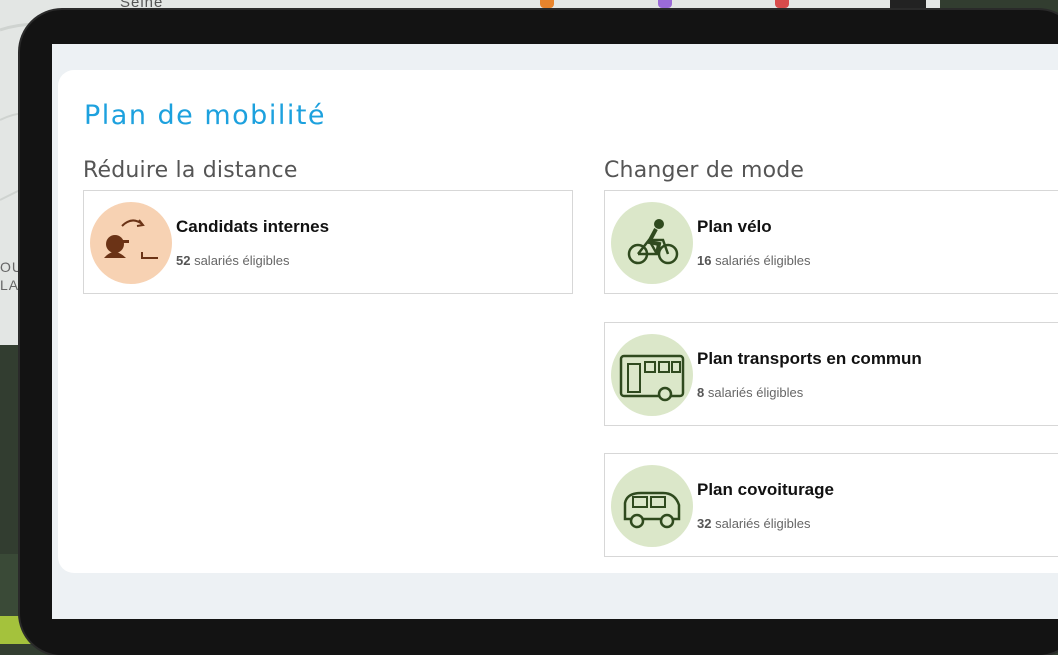 The height and width of the screenshot is (655, 1058). I want to click on bus-icon, so click(652, 375).